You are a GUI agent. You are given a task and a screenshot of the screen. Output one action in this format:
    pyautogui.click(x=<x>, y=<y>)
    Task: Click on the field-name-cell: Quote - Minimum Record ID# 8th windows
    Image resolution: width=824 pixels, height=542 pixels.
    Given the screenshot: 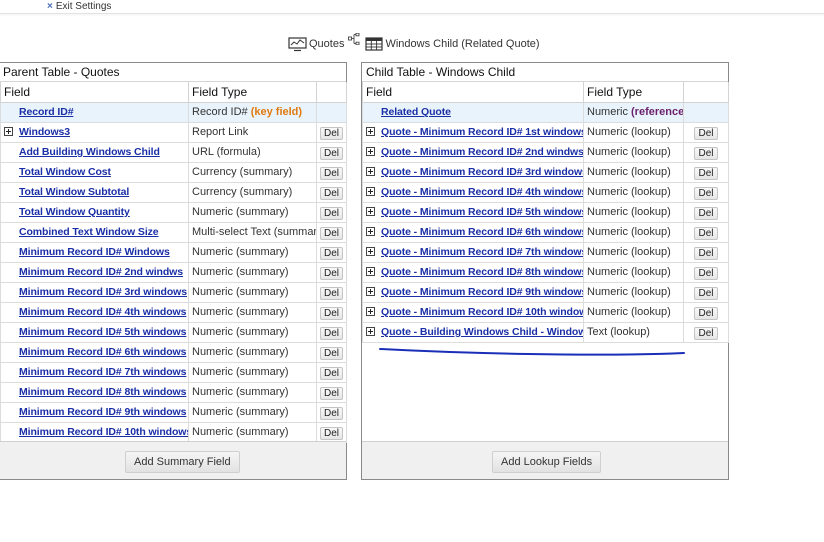 What is the action you would take?
    pyautogui.click(x=473, y=272)
    